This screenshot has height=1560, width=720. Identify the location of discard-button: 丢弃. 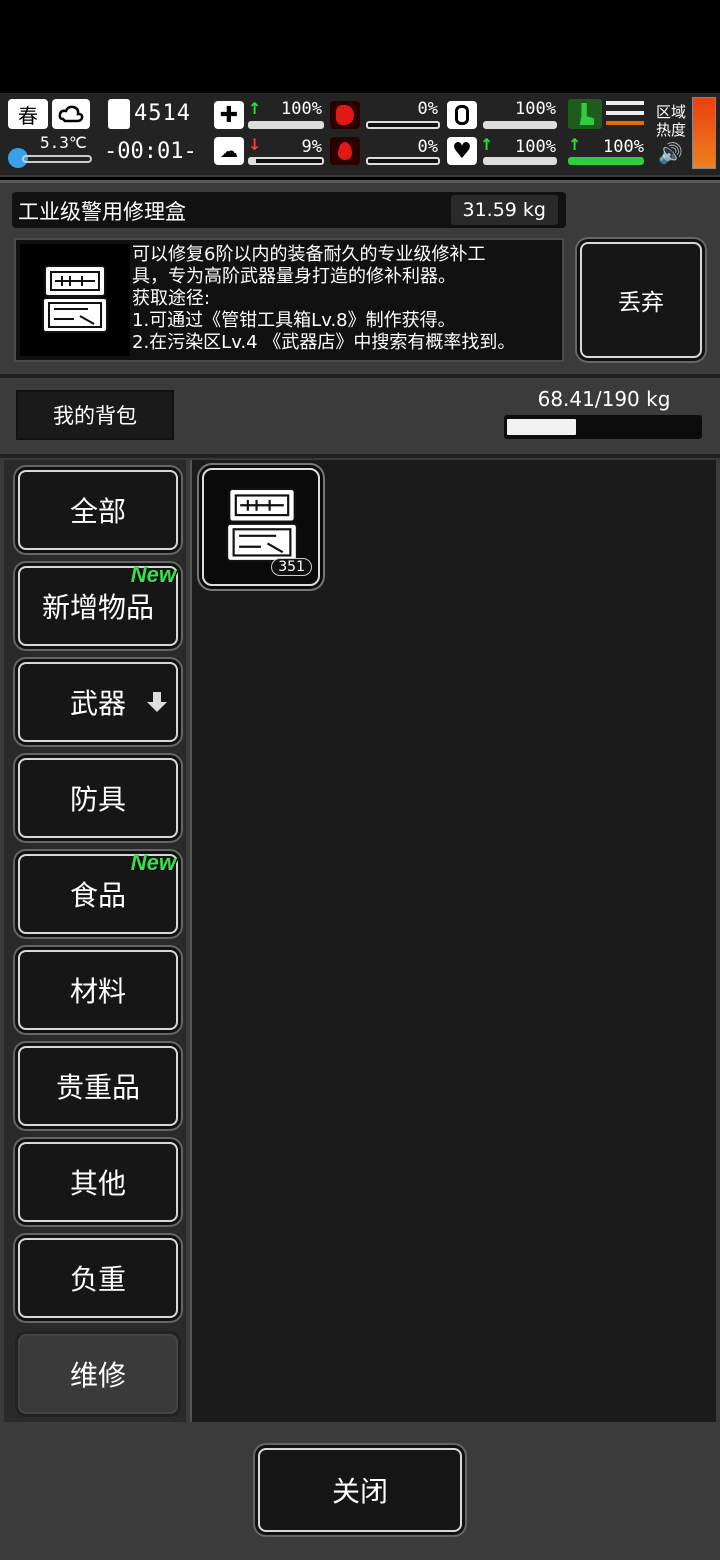
(641, 300).